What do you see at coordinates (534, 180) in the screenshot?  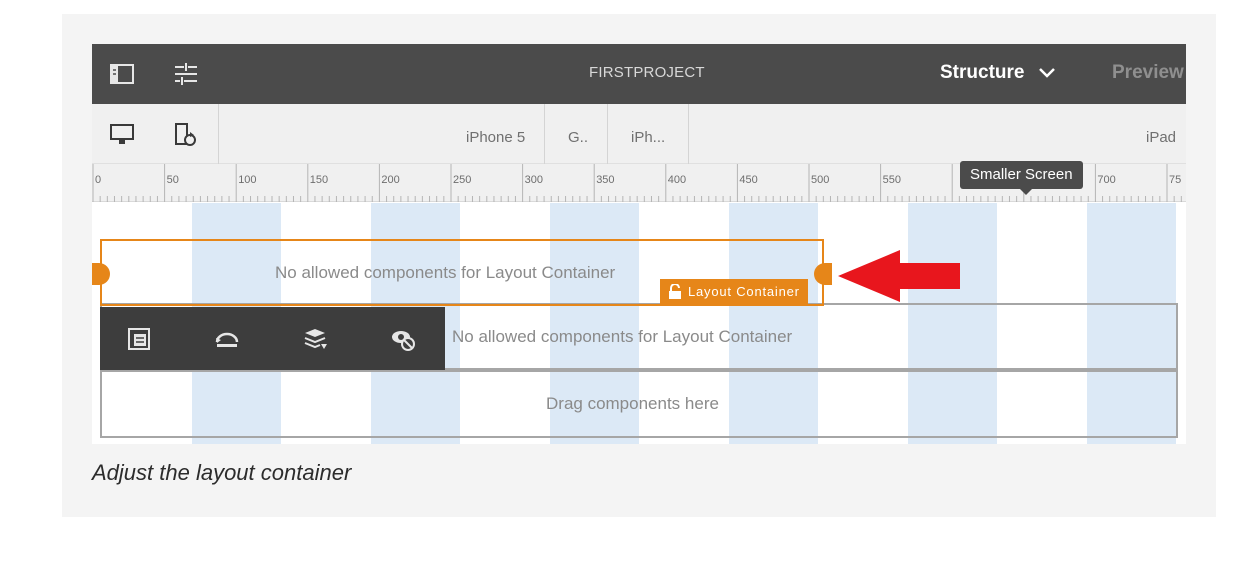 I see `ruler-tick-label: 300` at bounding box center [534, 180].